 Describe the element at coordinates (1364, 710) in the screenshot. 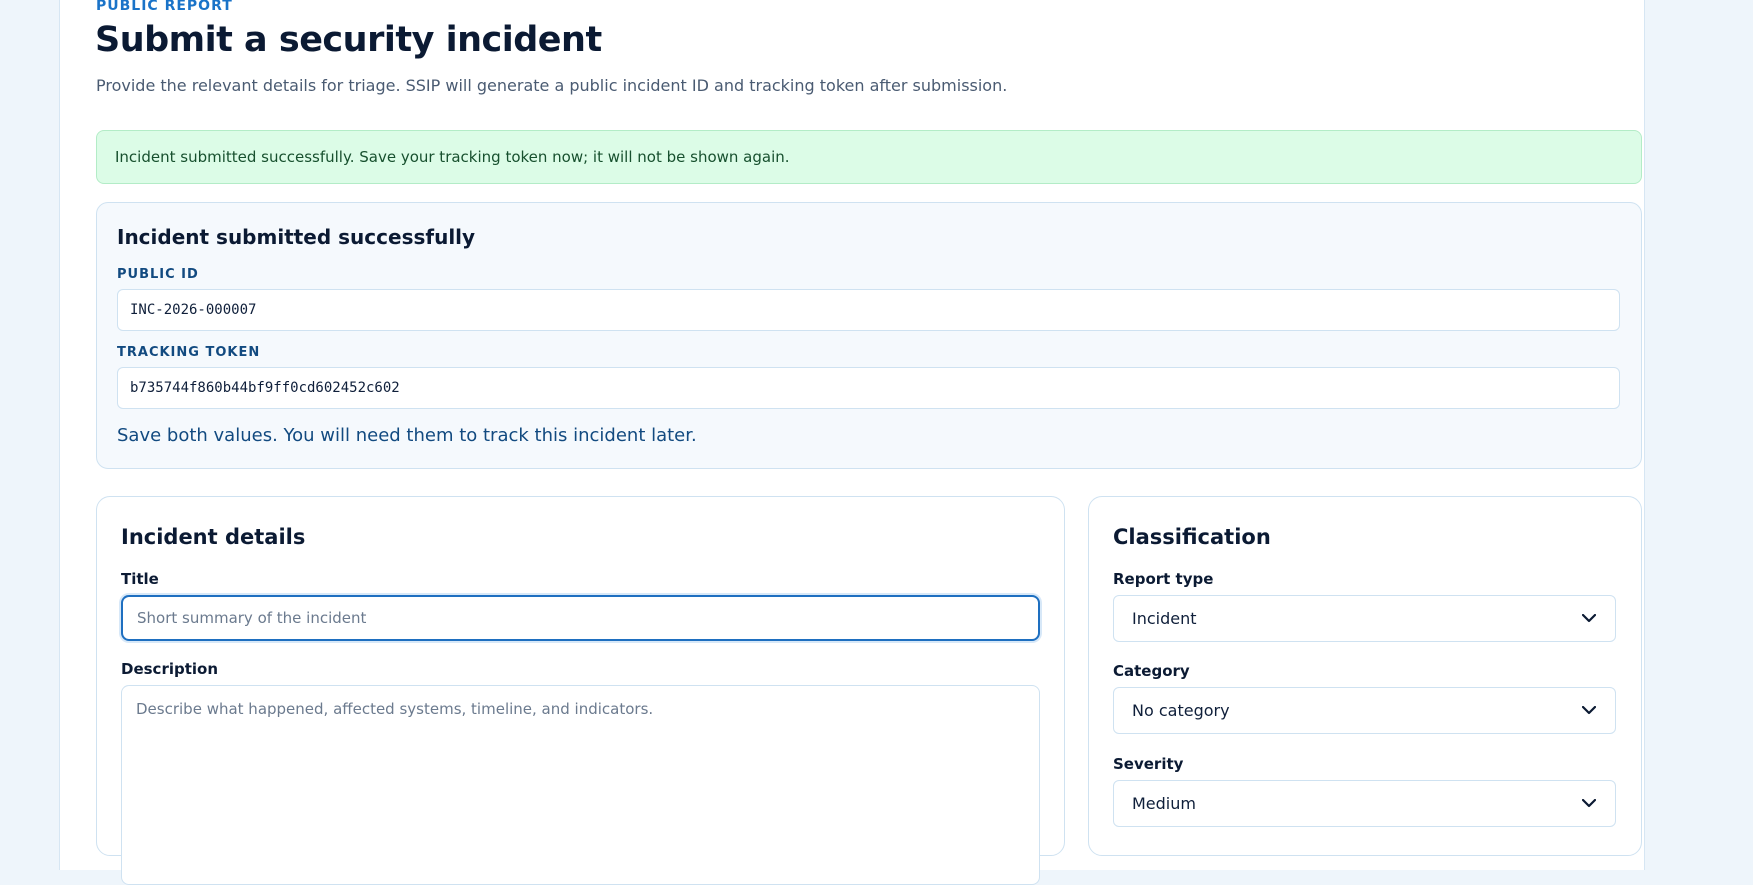

I see `category-select: No category` at that location.